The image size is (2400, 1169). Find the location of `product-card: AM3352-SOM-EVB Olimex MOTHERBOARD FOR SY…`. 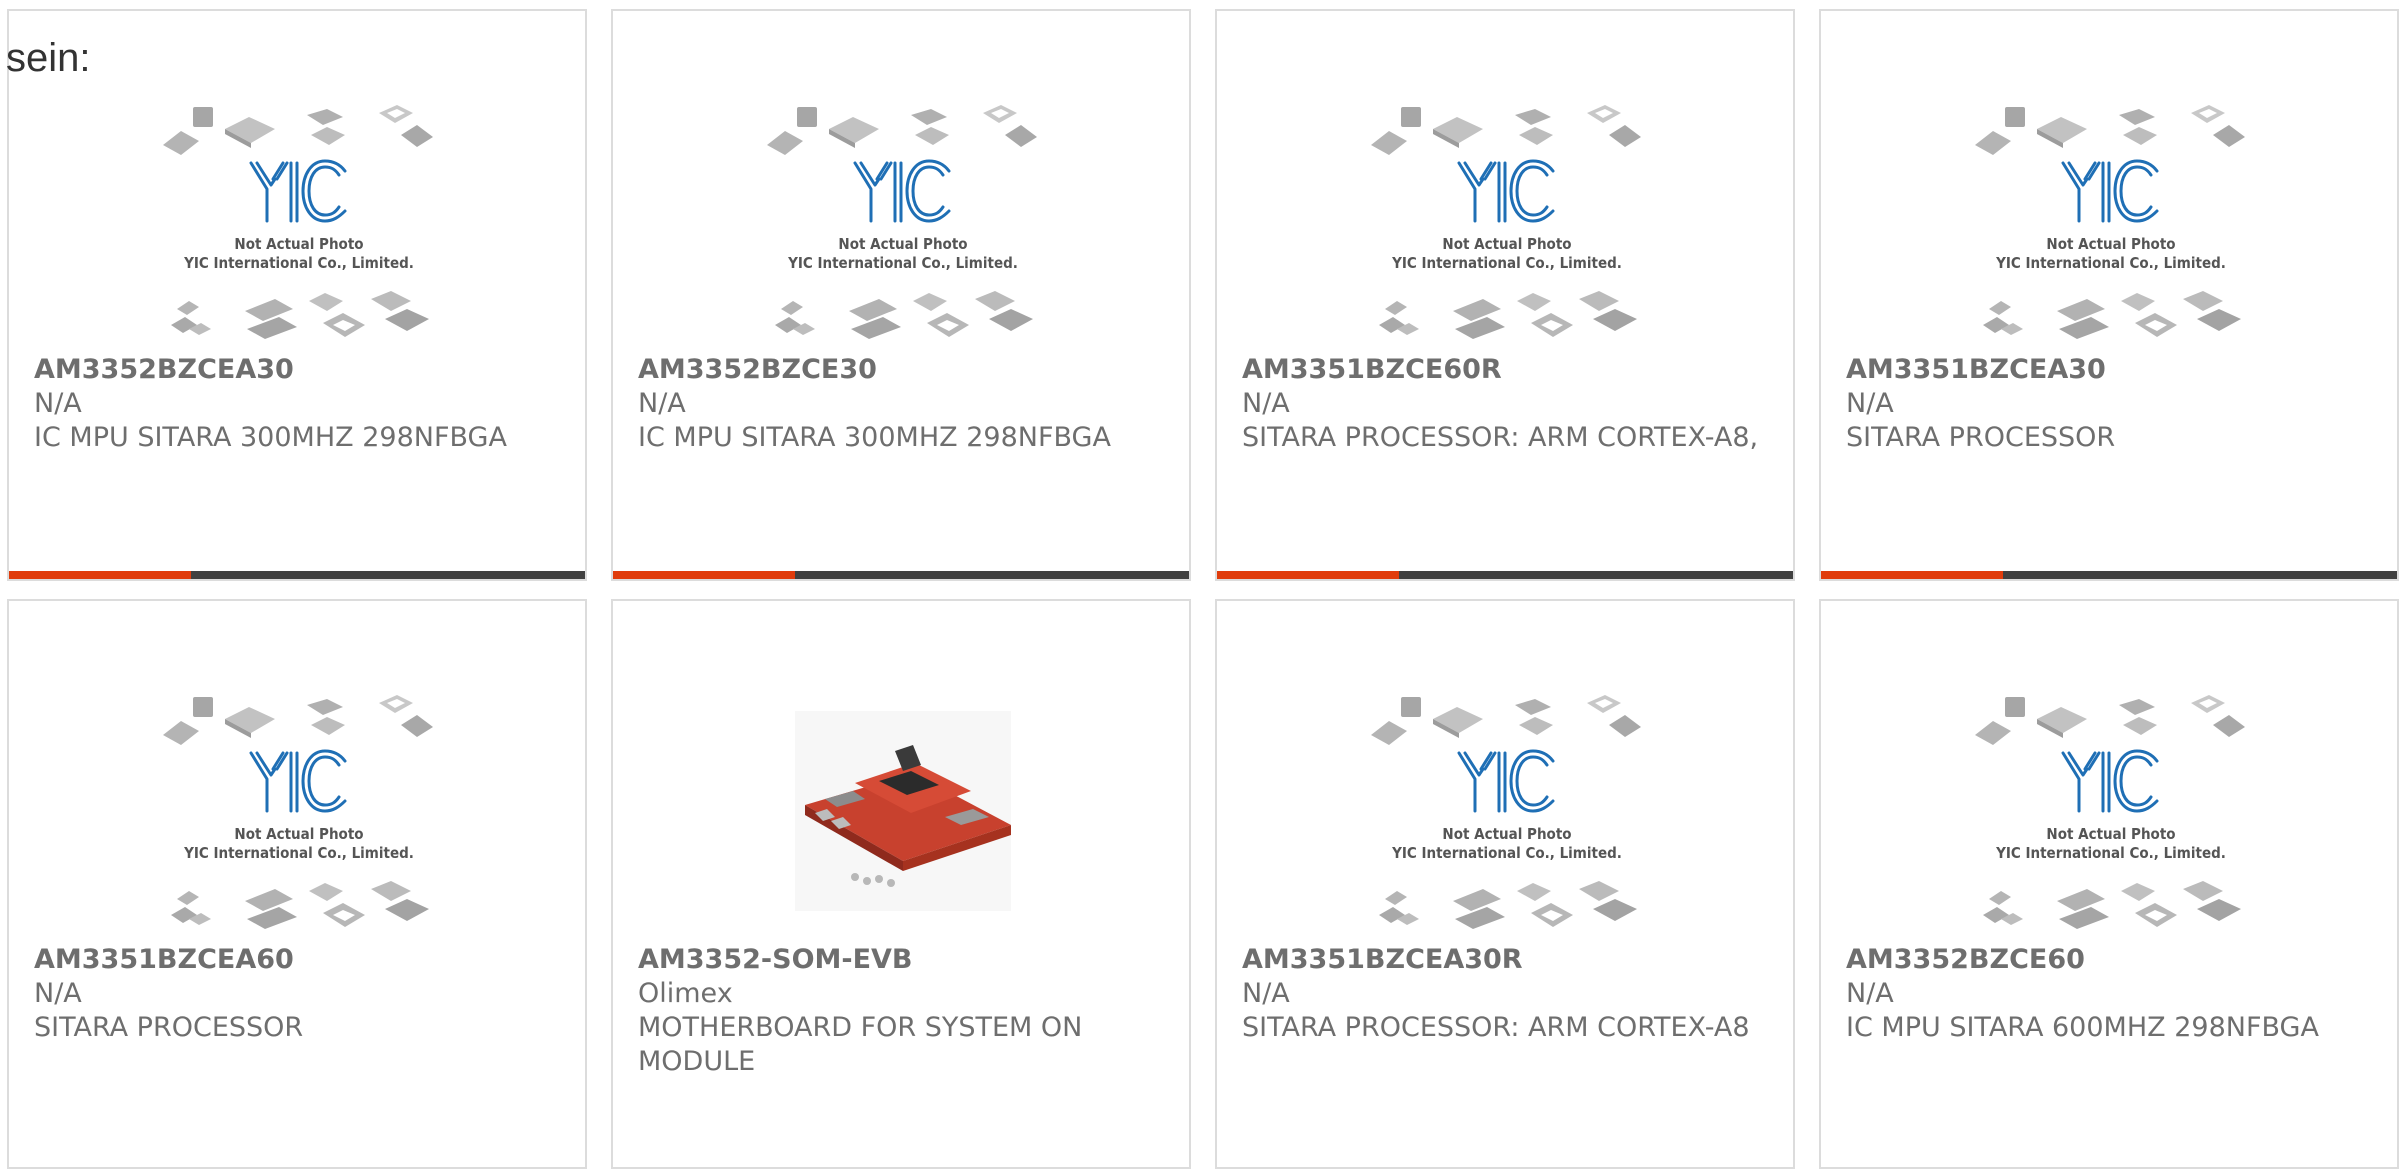

product-card: AM3352-SOM-EVB Olimex MOTHERBOARD FOR SY… is located at coordinates (901, 884).